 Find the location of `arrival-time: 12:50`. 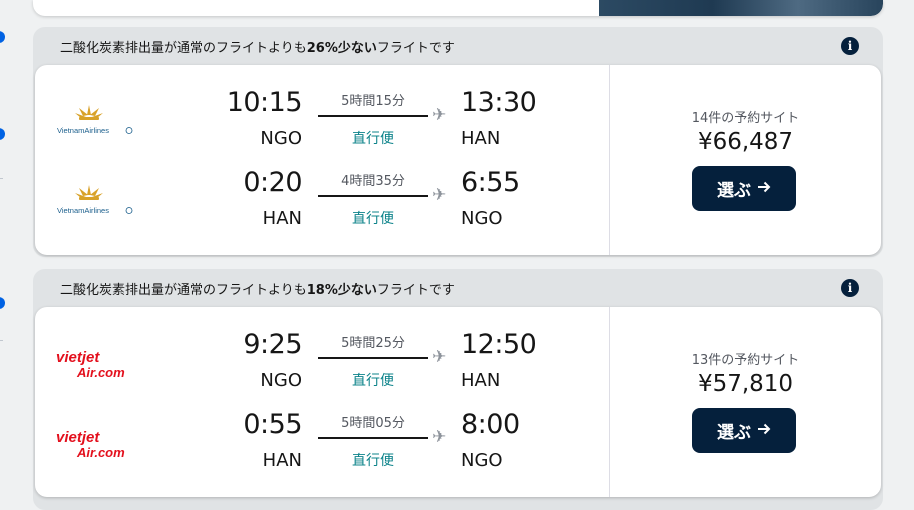

arrival-time: 12:50 is located at coordinates (499, 344).